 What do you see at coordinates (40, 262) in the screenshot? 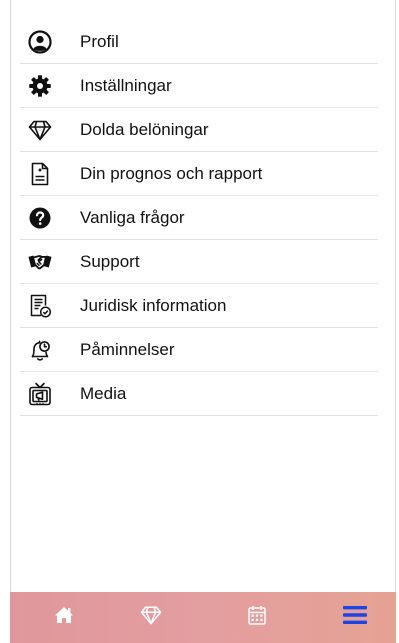
I see `handshake-icon` at bounding box center [40, 262].